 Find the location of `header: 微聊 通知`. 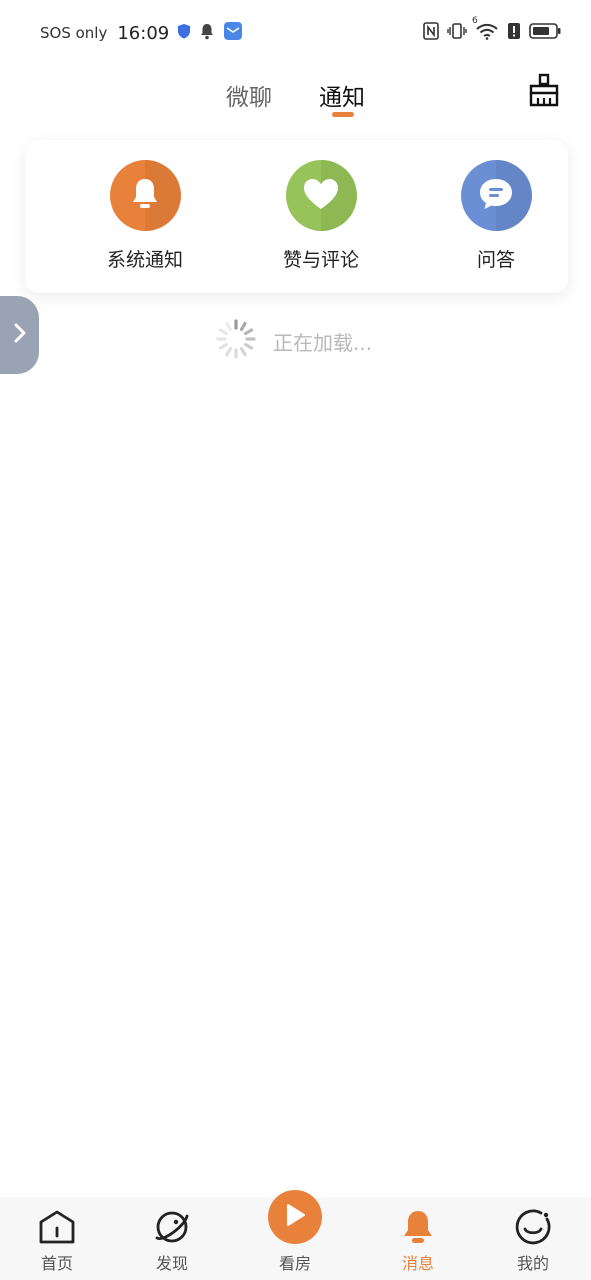

header: 微聊 通知 is located at coordinates (295, 96).